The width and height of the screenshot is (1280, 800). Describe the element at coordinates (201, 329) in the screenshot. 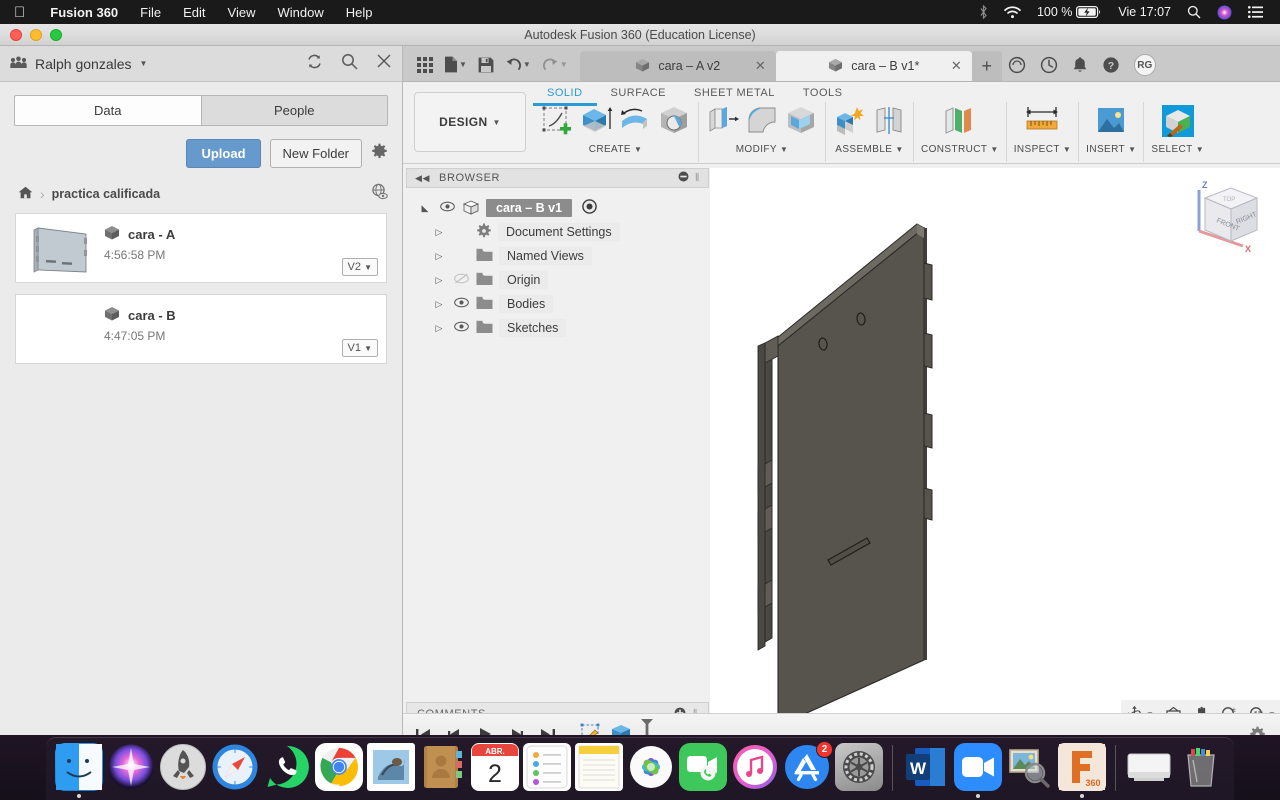

I see `list-item: cara - B 4:47:05 PM V1 ▼` at that location.